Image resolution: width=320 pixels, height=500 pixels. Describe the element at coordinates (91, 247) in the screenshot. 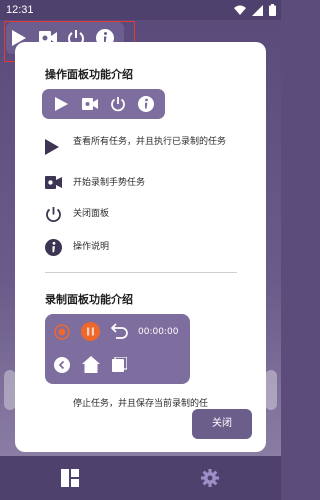

I see `feature-text: 操作说明` at that location.